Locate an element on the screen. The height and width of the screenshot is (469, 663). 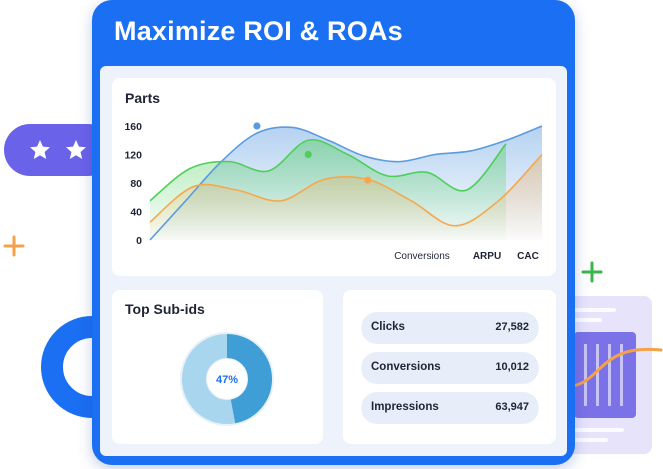
metric-value: 27,582 is located at coordinates (512, 327).